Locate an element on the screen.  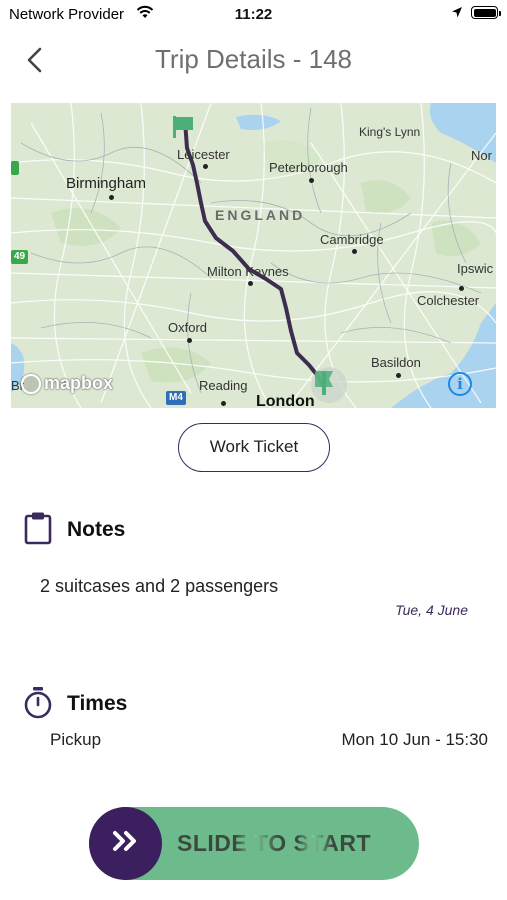
map-info-icon: i is located at coordinates (460, 384).